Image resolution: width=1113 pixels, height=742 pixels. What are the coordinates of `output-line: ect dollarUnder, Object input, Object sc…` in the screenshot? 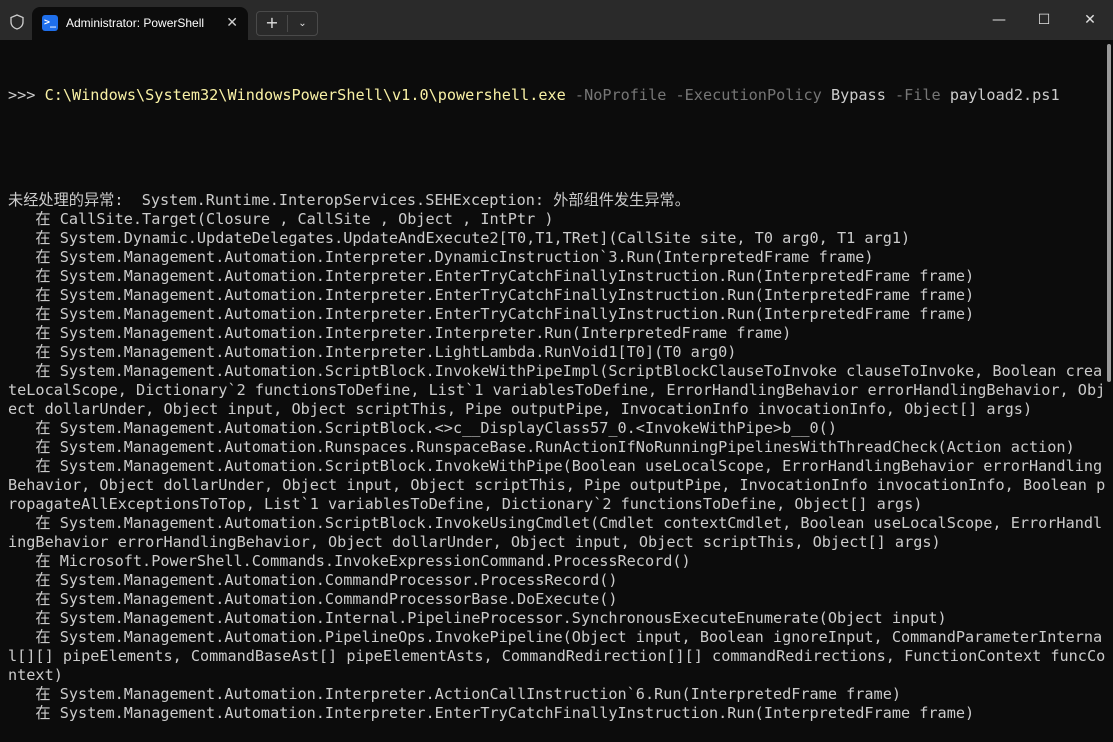 It's located at (520, 409).